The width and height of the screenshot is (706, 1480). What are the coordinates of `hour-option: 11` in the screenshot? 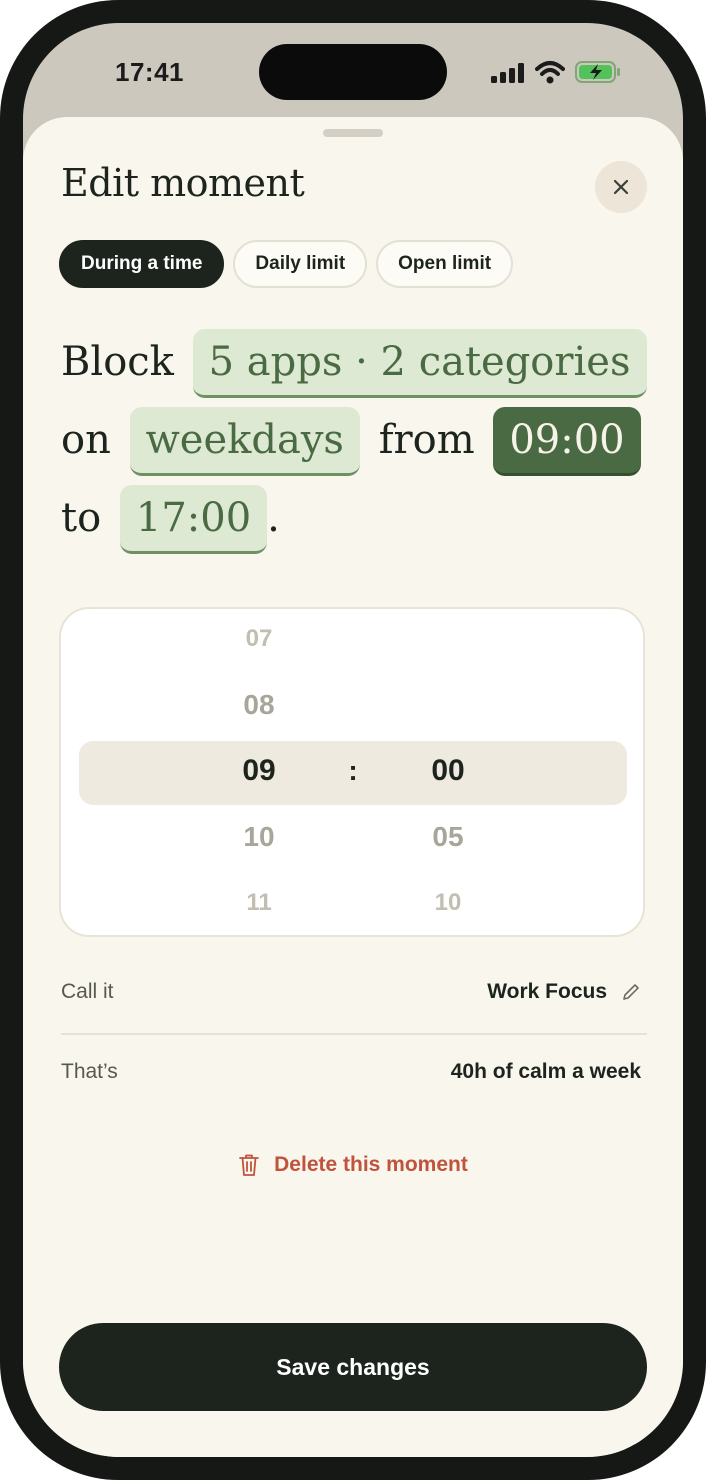 It's located at (259, 903).